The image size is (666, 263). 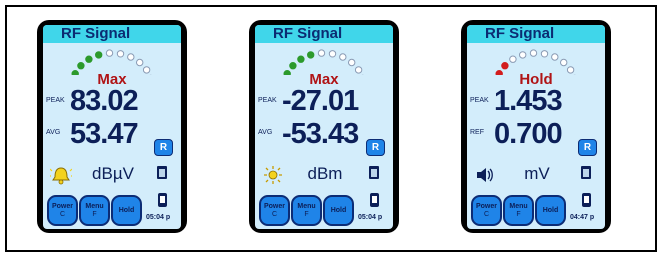 I want to click on unit-label: dBm, so click(x=325, y=173).